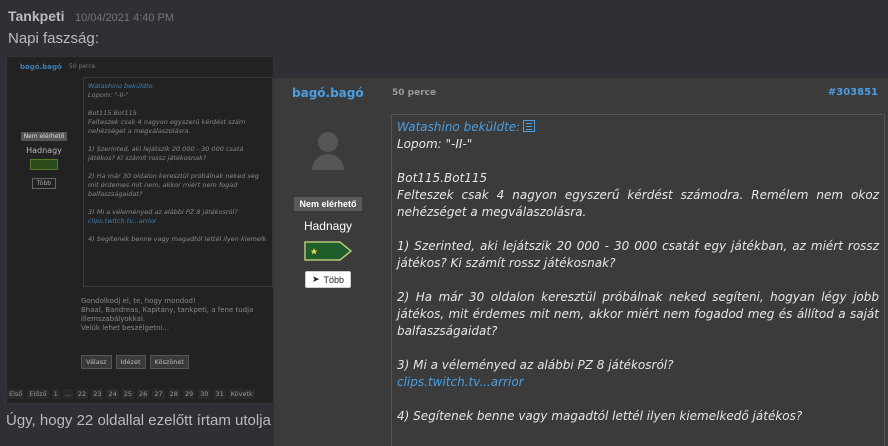  I want to click on more-button-label: Több, so click(334, 279).